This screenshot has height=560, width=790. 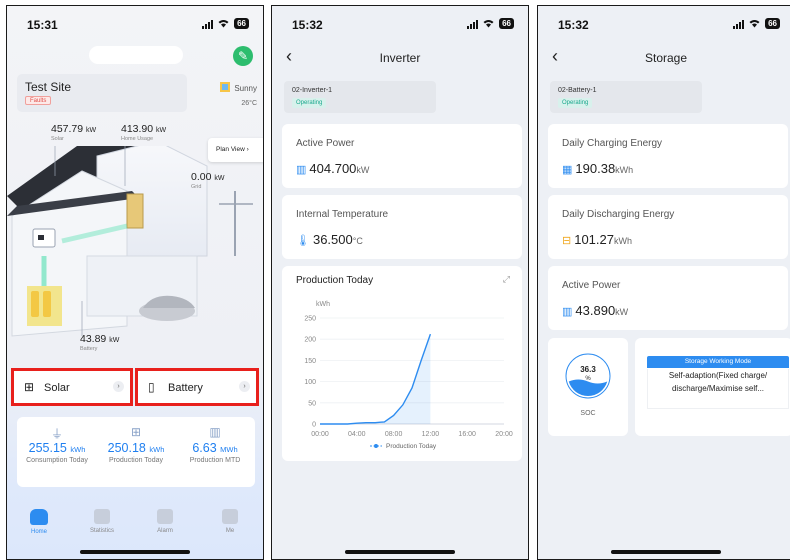 I want to click on weather: Sunny 26°C, so click(x=238, y=92).